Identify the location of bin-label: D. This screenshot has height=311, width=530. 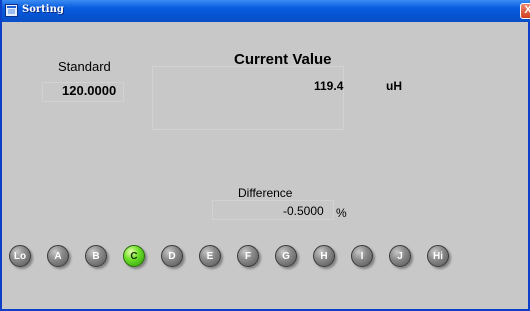
(172, 256).